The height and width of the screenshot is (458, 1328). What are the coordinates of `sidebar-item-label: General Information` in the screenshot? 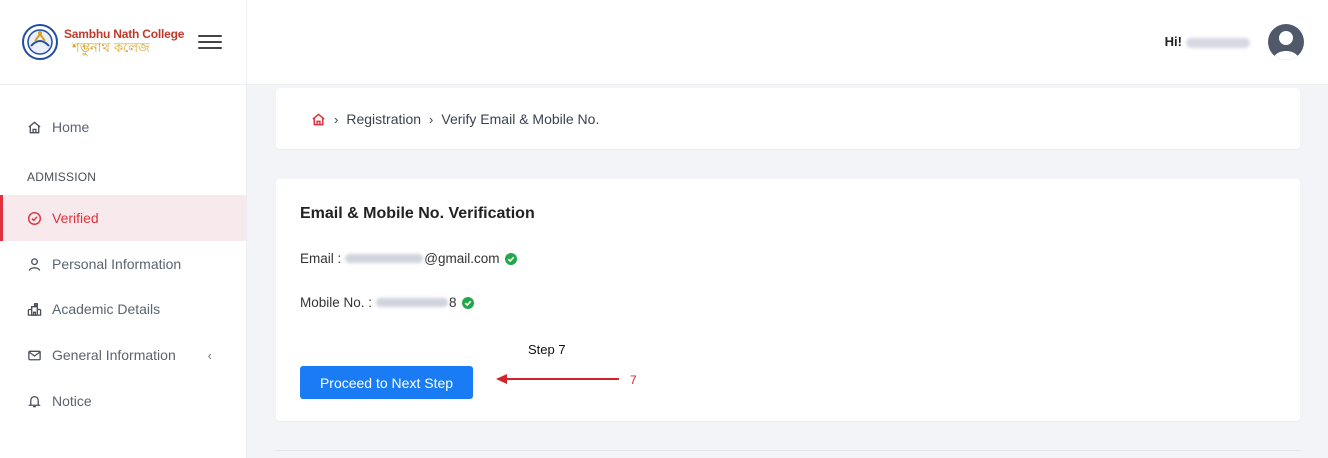 It's located at (114, 355).